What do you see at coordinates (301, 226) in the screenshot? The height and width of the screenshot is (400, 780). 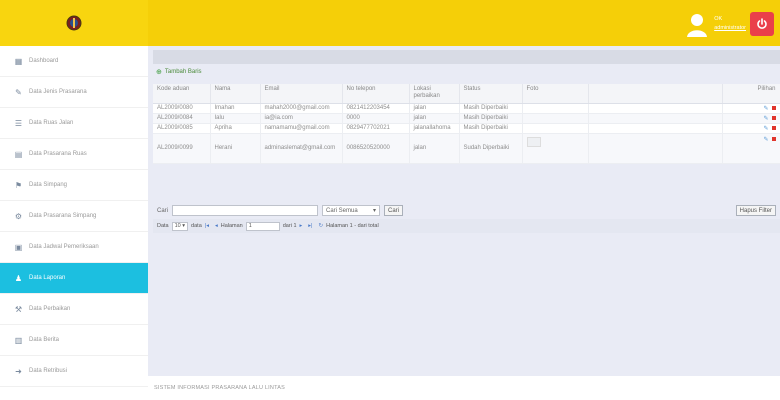 I see `next-page-icon: ▸` at bounding box center [301, 226].